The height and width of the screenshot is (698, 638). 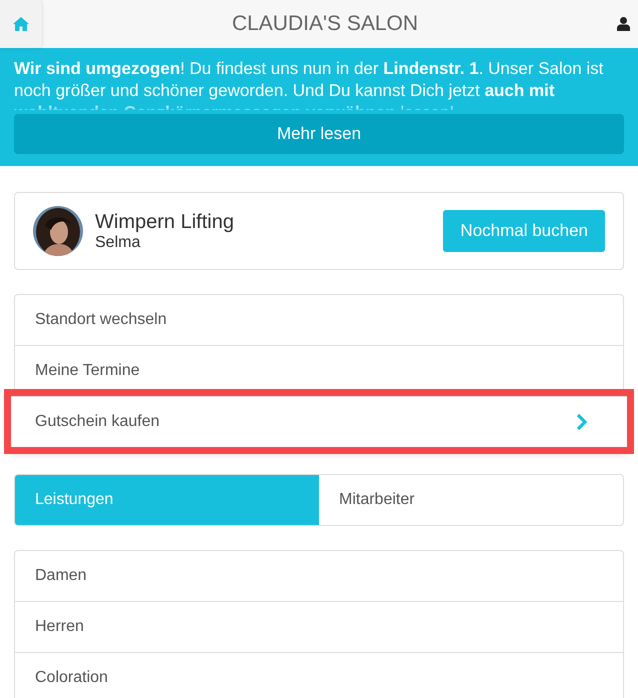 What do you see at coordinates (319, 320) in the screenshot?
I see `menu-item: Standort wechseln` at bounding box center [319, 320].